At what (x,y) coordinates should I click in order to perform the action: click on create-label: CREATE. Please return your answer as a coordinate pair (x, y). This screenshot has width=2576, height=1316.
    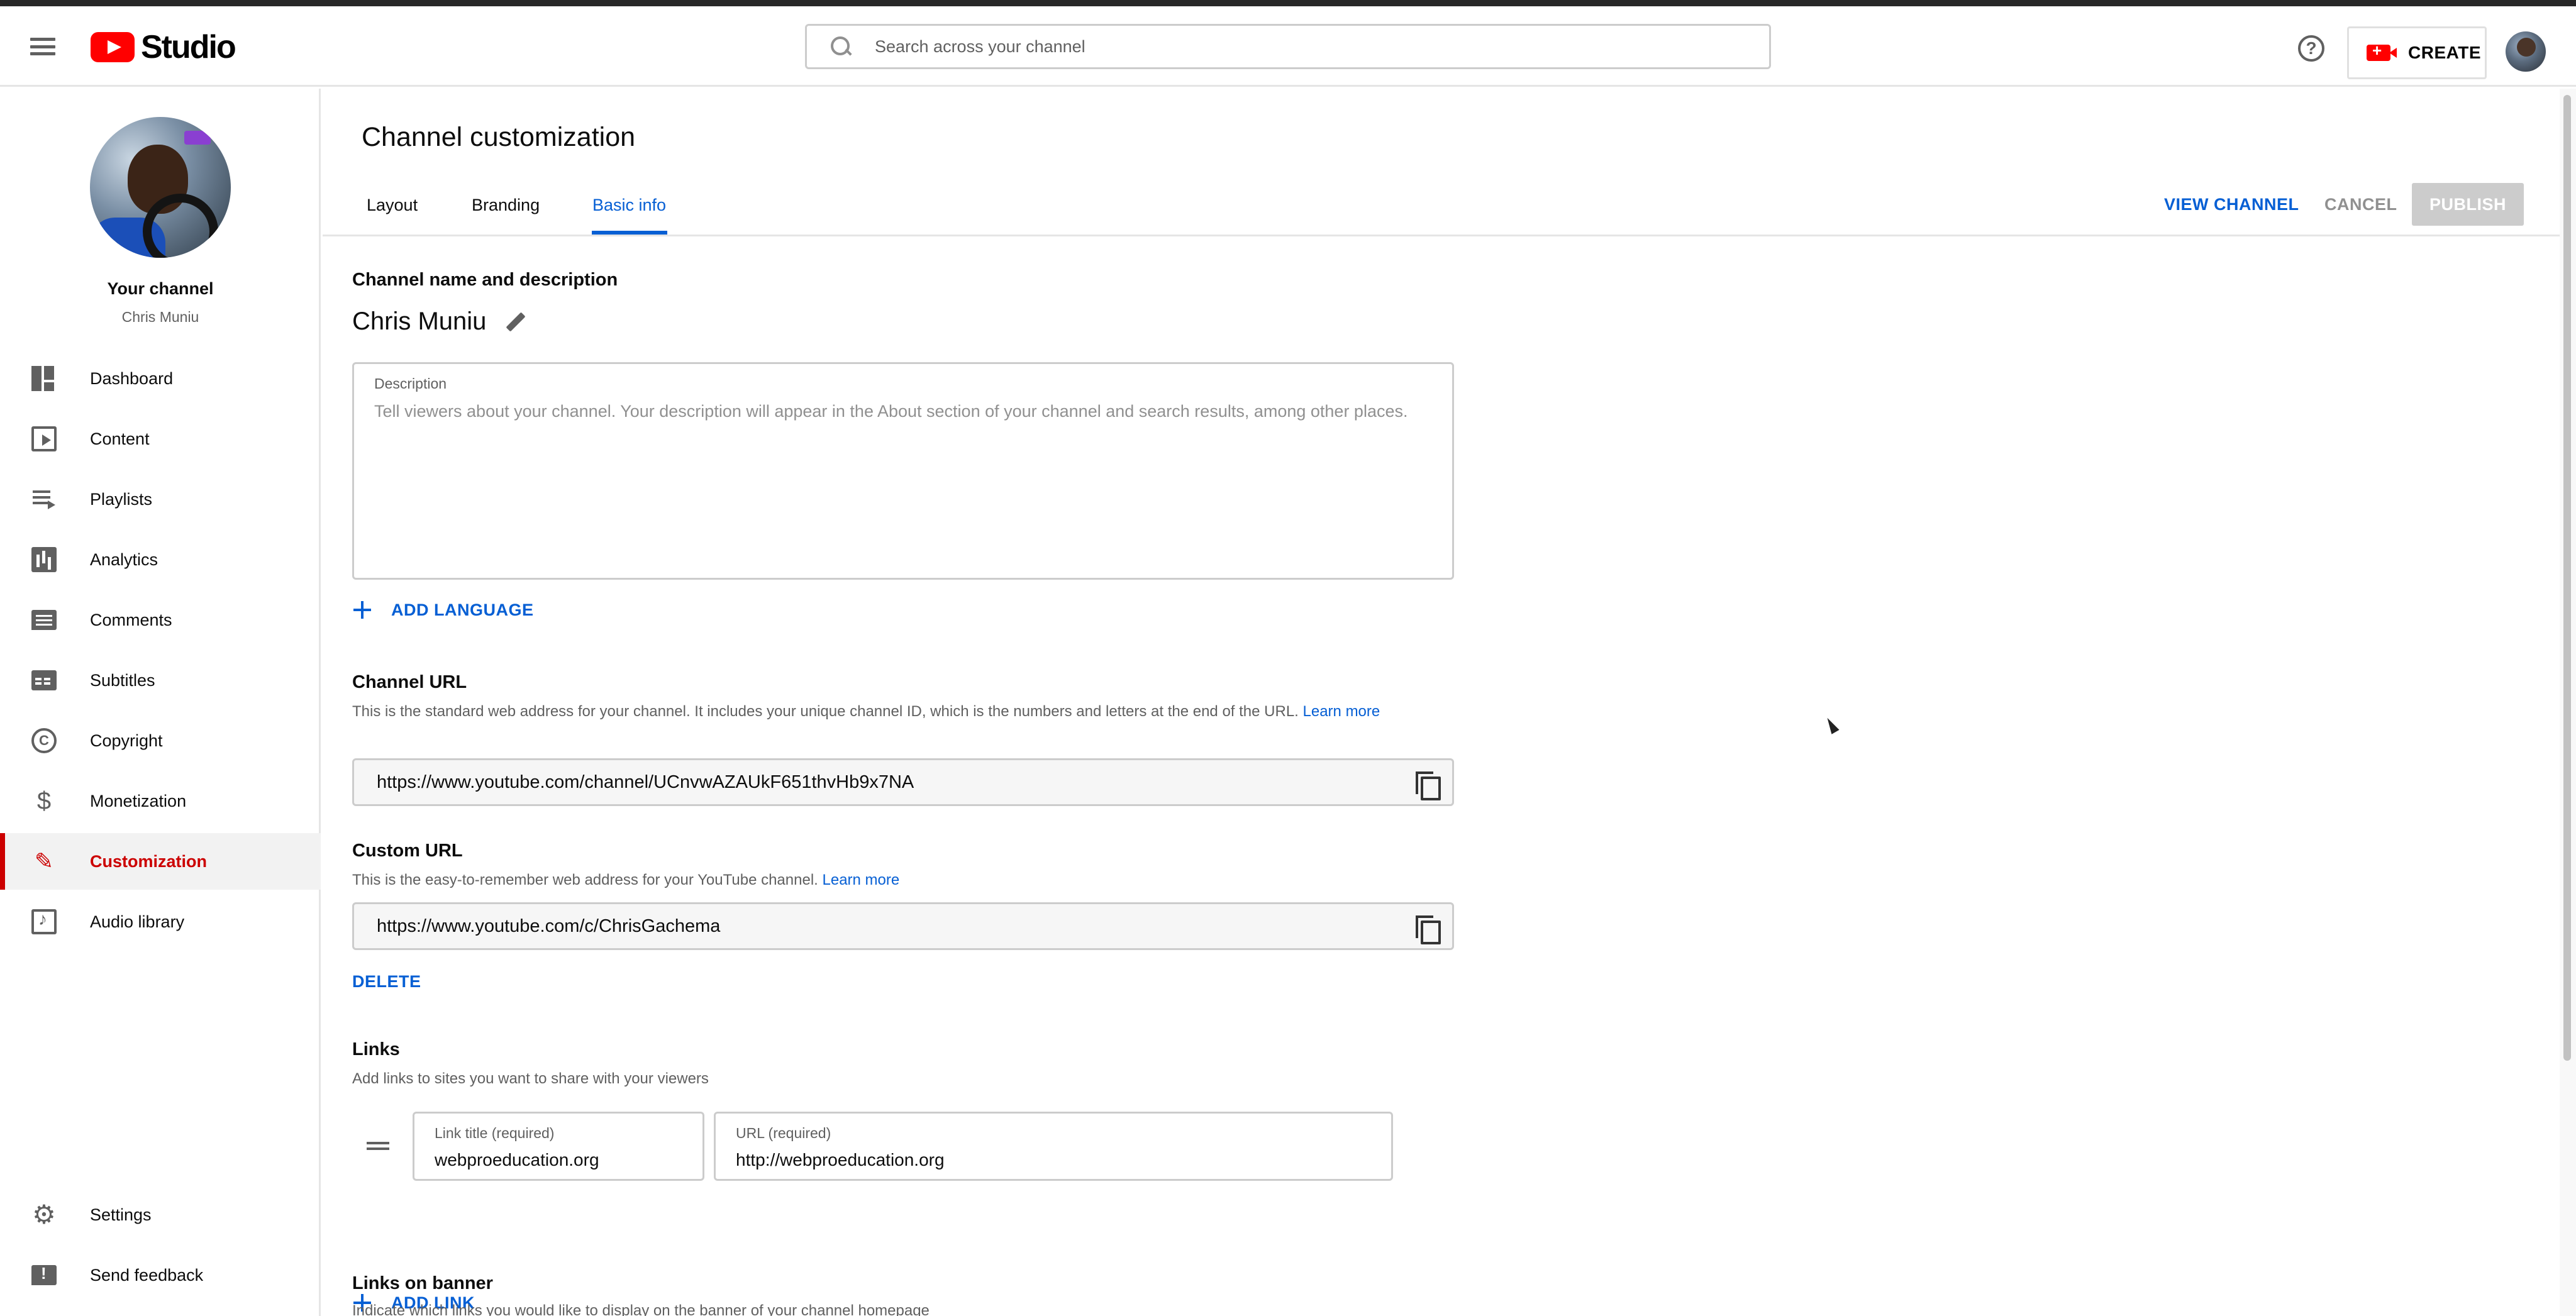
    Looking at the image, I should click on (2445, 52).